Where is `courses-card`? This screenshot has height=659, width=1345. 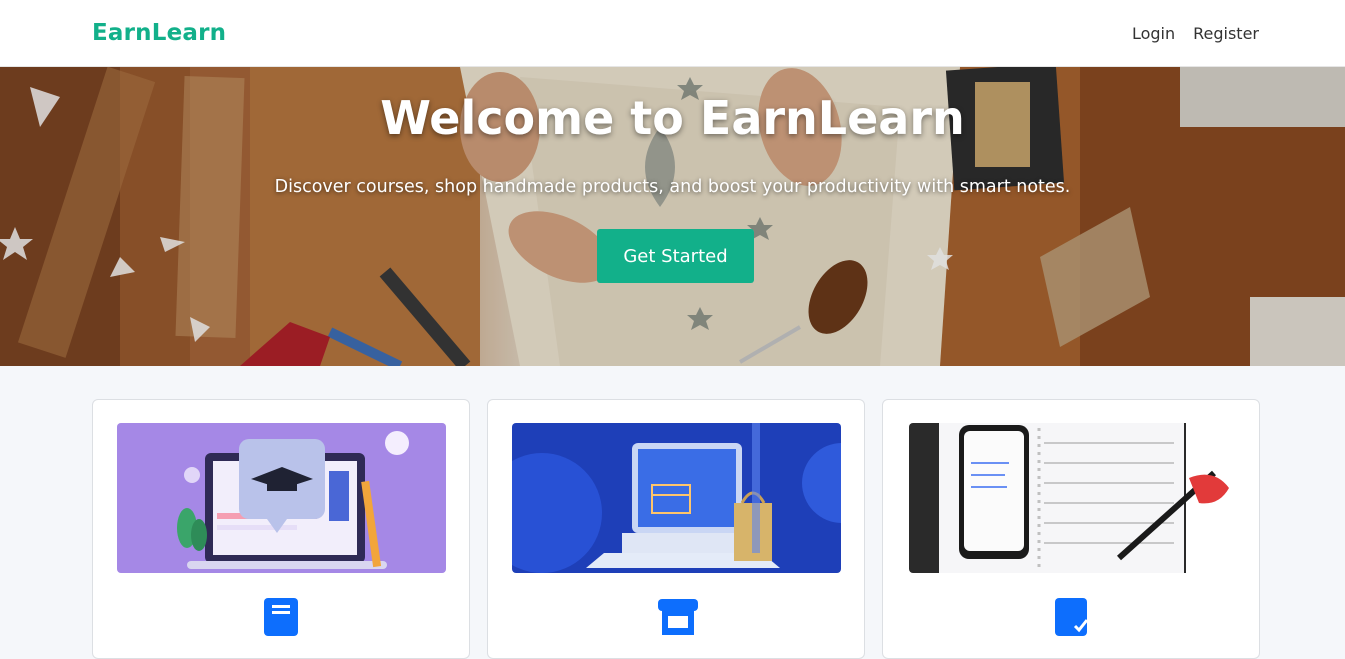
courses-card is located at coordinates (281, 529).